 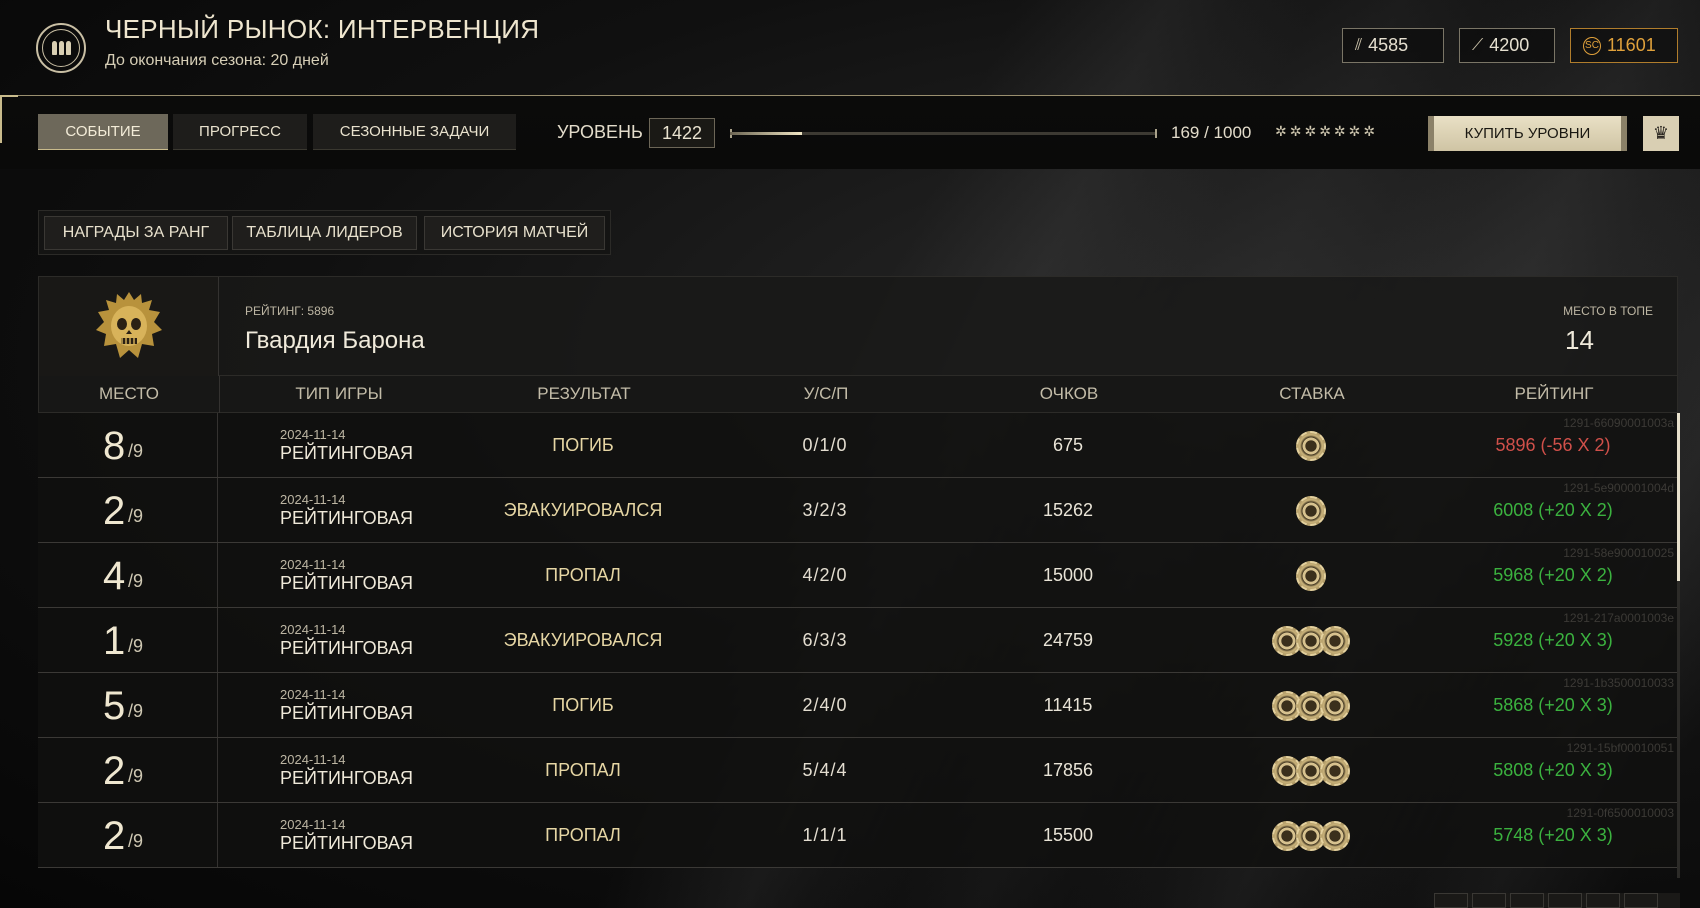 What do you see at coordinates (825, 835) in the screenshot?
I see `kda: 1/1/1` at bounding box center [825, 835].